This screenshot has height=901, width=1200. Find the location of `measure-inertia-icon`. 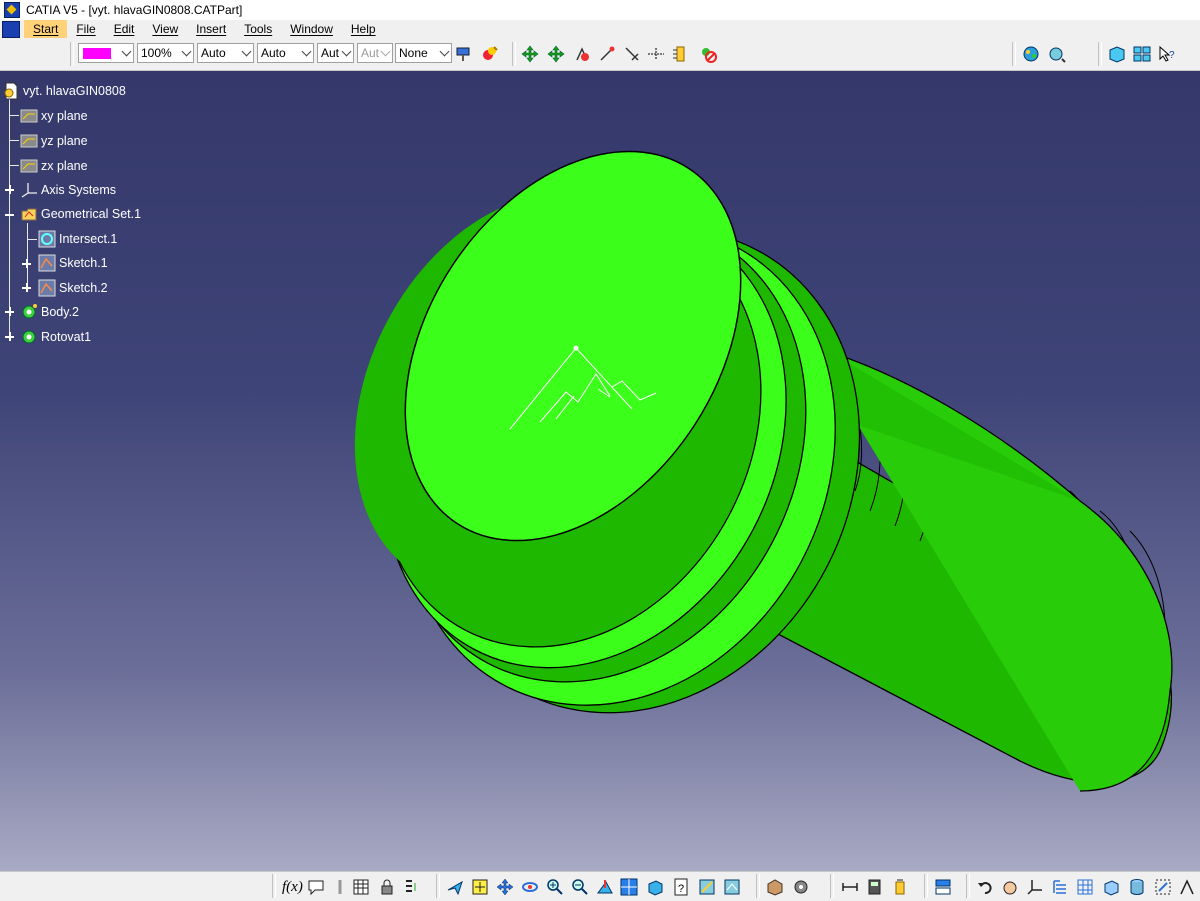

measure-inertia-icon is located at coordinates (900, 887).